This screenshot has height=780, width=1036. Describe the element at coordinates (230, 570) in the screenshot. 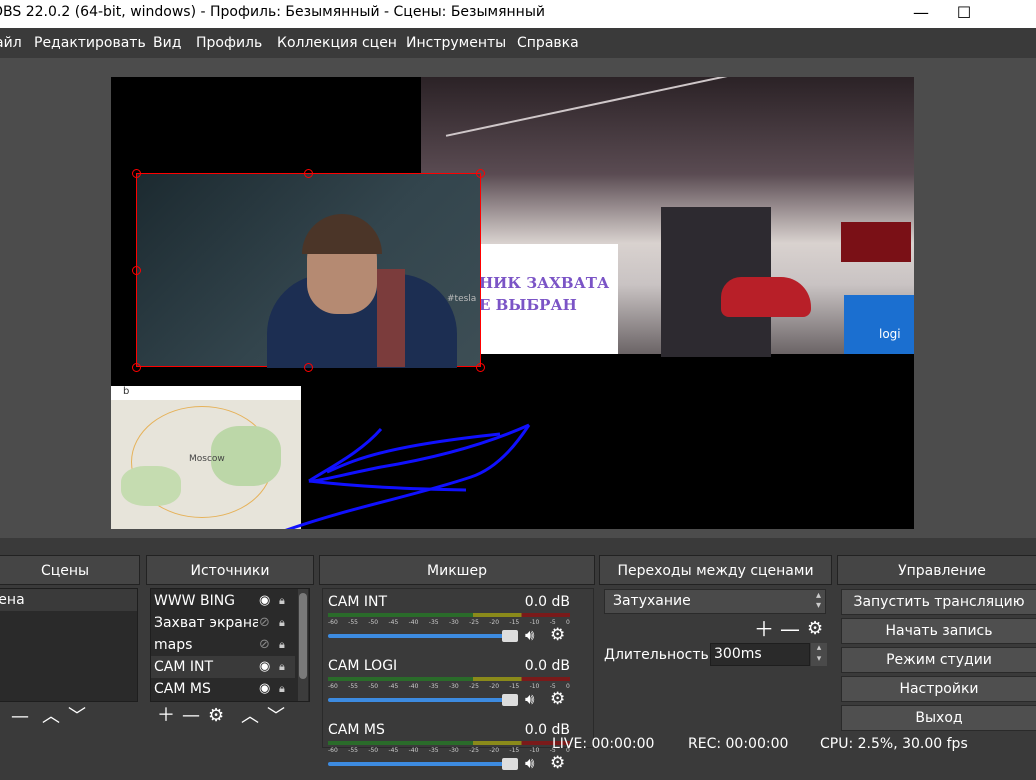

I see `sources-header: Источники` at that location.